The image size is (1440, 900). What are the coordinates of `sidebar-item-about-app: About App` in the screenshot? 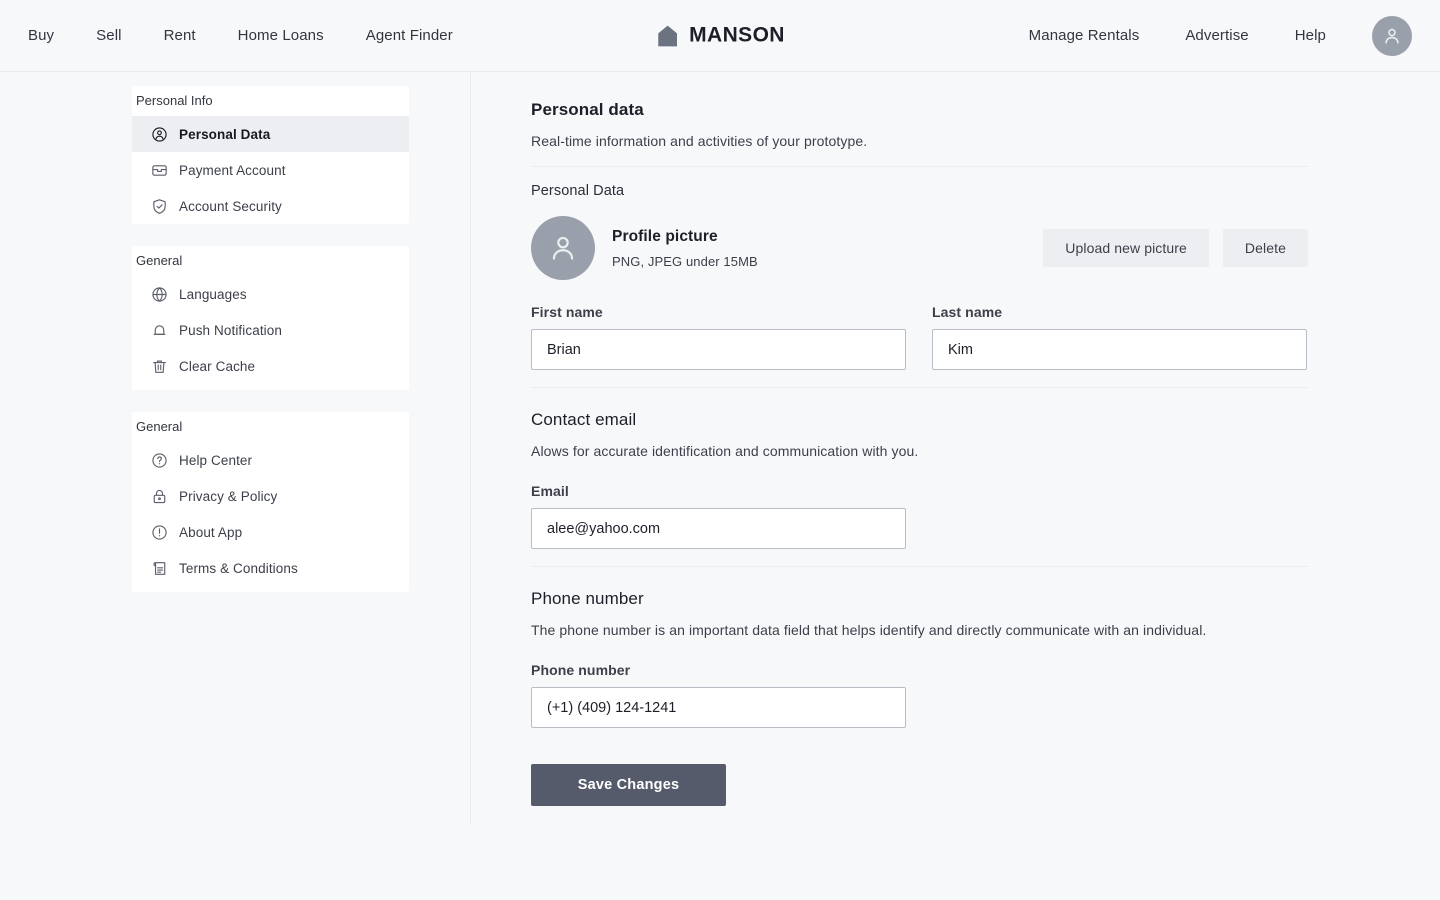 It's located at (270, 532).